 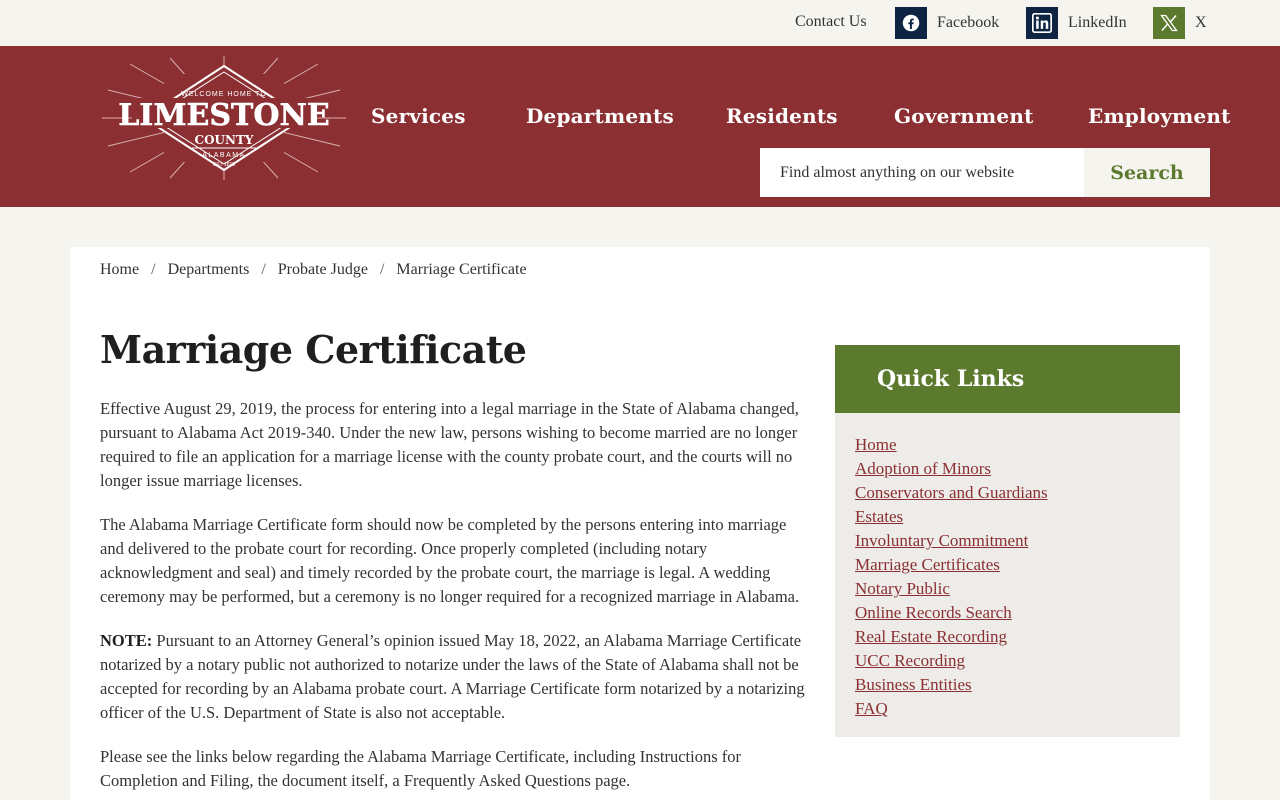 I want to click on search-input, so click(x=922, y=172).